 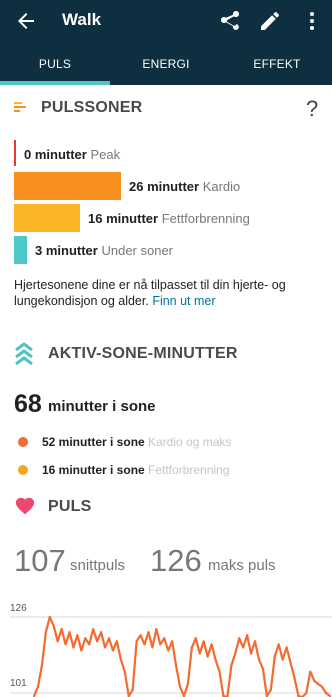 I want to click on app-bar: Walk, so click(x=166, y=21).